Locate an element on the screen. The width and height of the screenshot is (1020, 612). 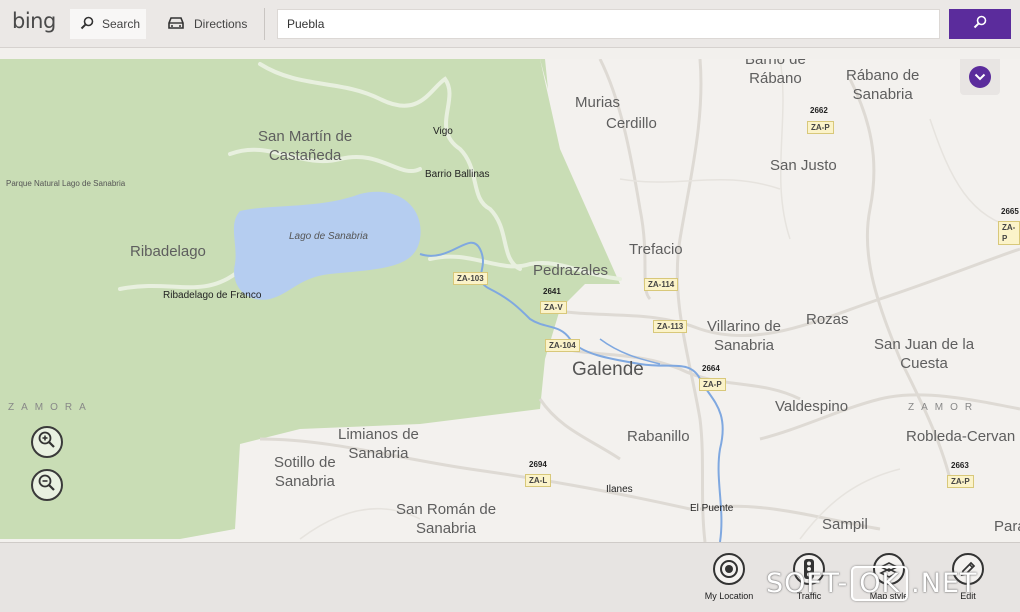
car-icon is located at coordinates (176, 24).